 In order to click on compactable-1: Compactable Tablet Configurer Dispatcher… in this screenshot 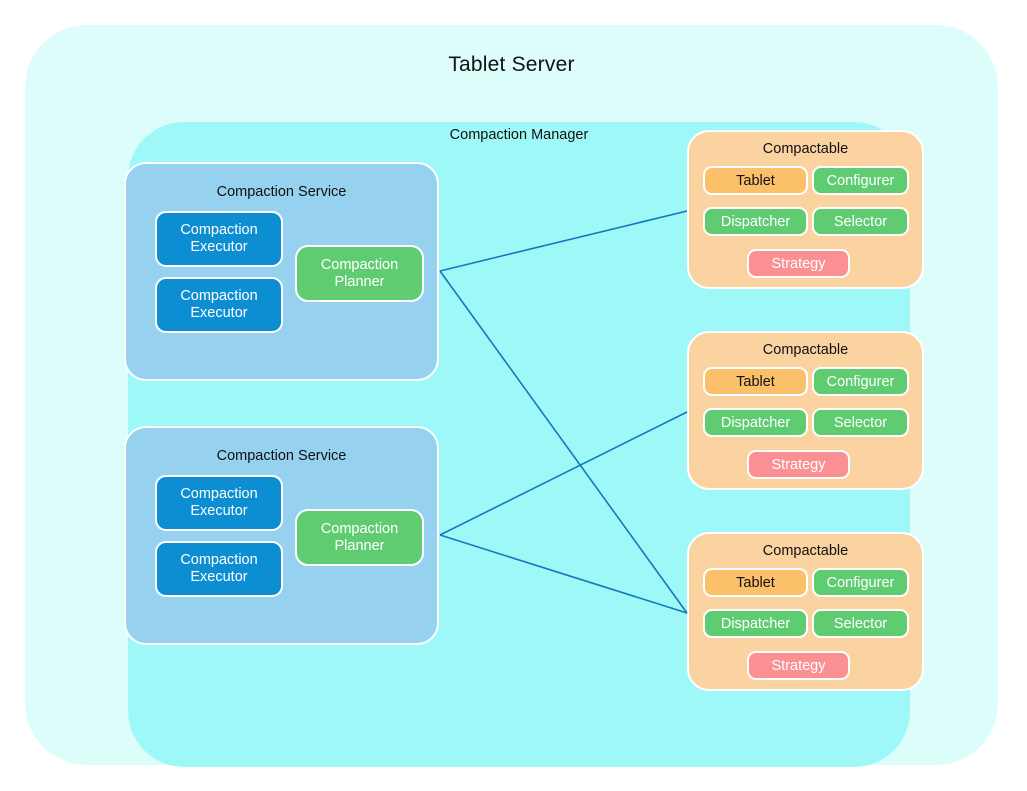, I will do `click(805, 209)`.